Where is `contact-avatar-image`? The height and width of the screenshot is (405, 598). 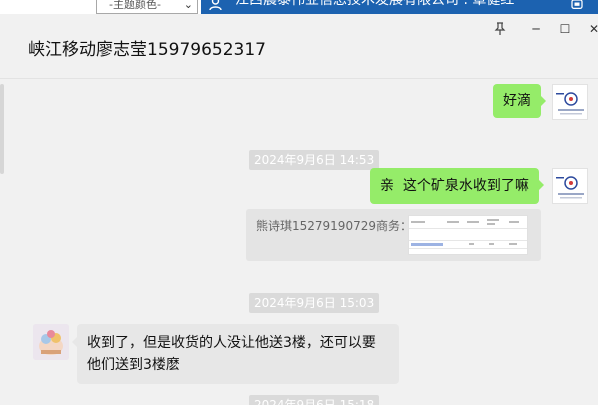 contact-avatar-image is located at coordinates (51, 342).